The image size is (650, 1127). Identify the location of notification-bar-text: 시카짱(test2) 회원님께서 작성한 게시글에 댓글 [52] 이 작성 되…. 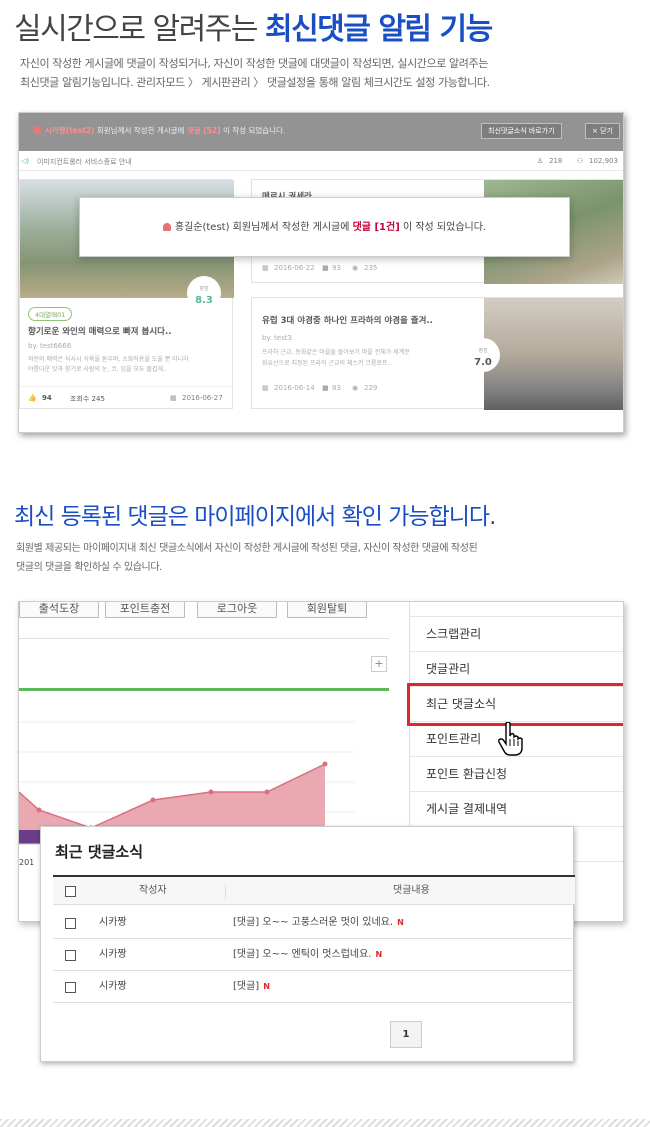
(159, 130).